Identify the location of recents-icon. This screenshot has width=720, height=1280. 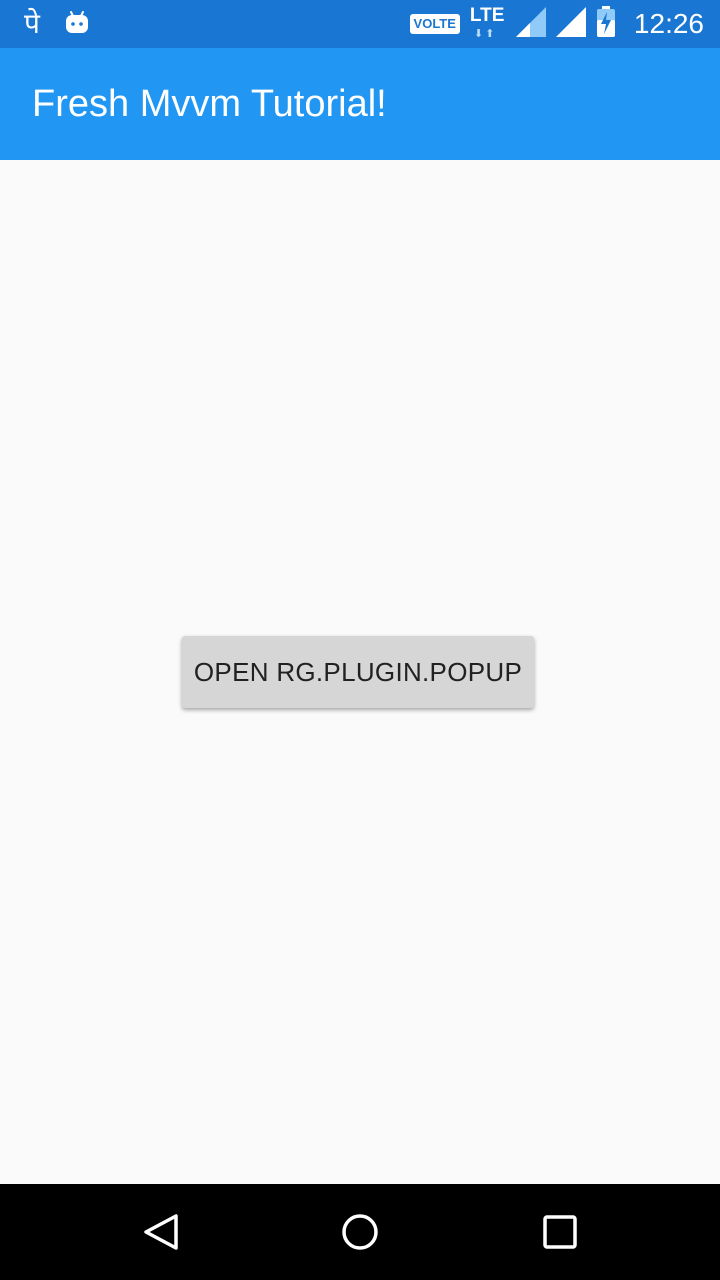
(560, 1232).